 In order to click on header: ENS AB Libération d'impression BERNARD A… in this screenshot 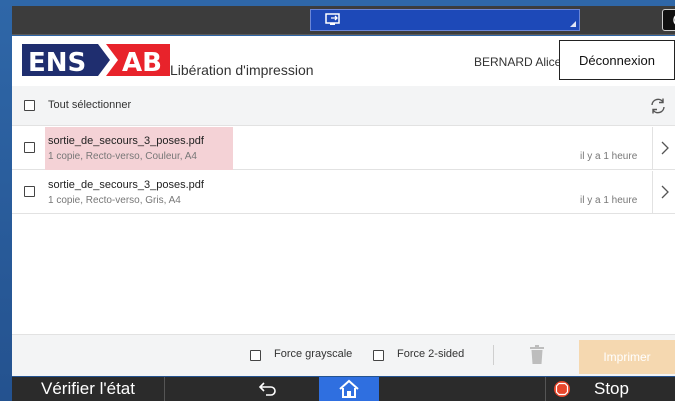, I will do `click(343, 61)`.